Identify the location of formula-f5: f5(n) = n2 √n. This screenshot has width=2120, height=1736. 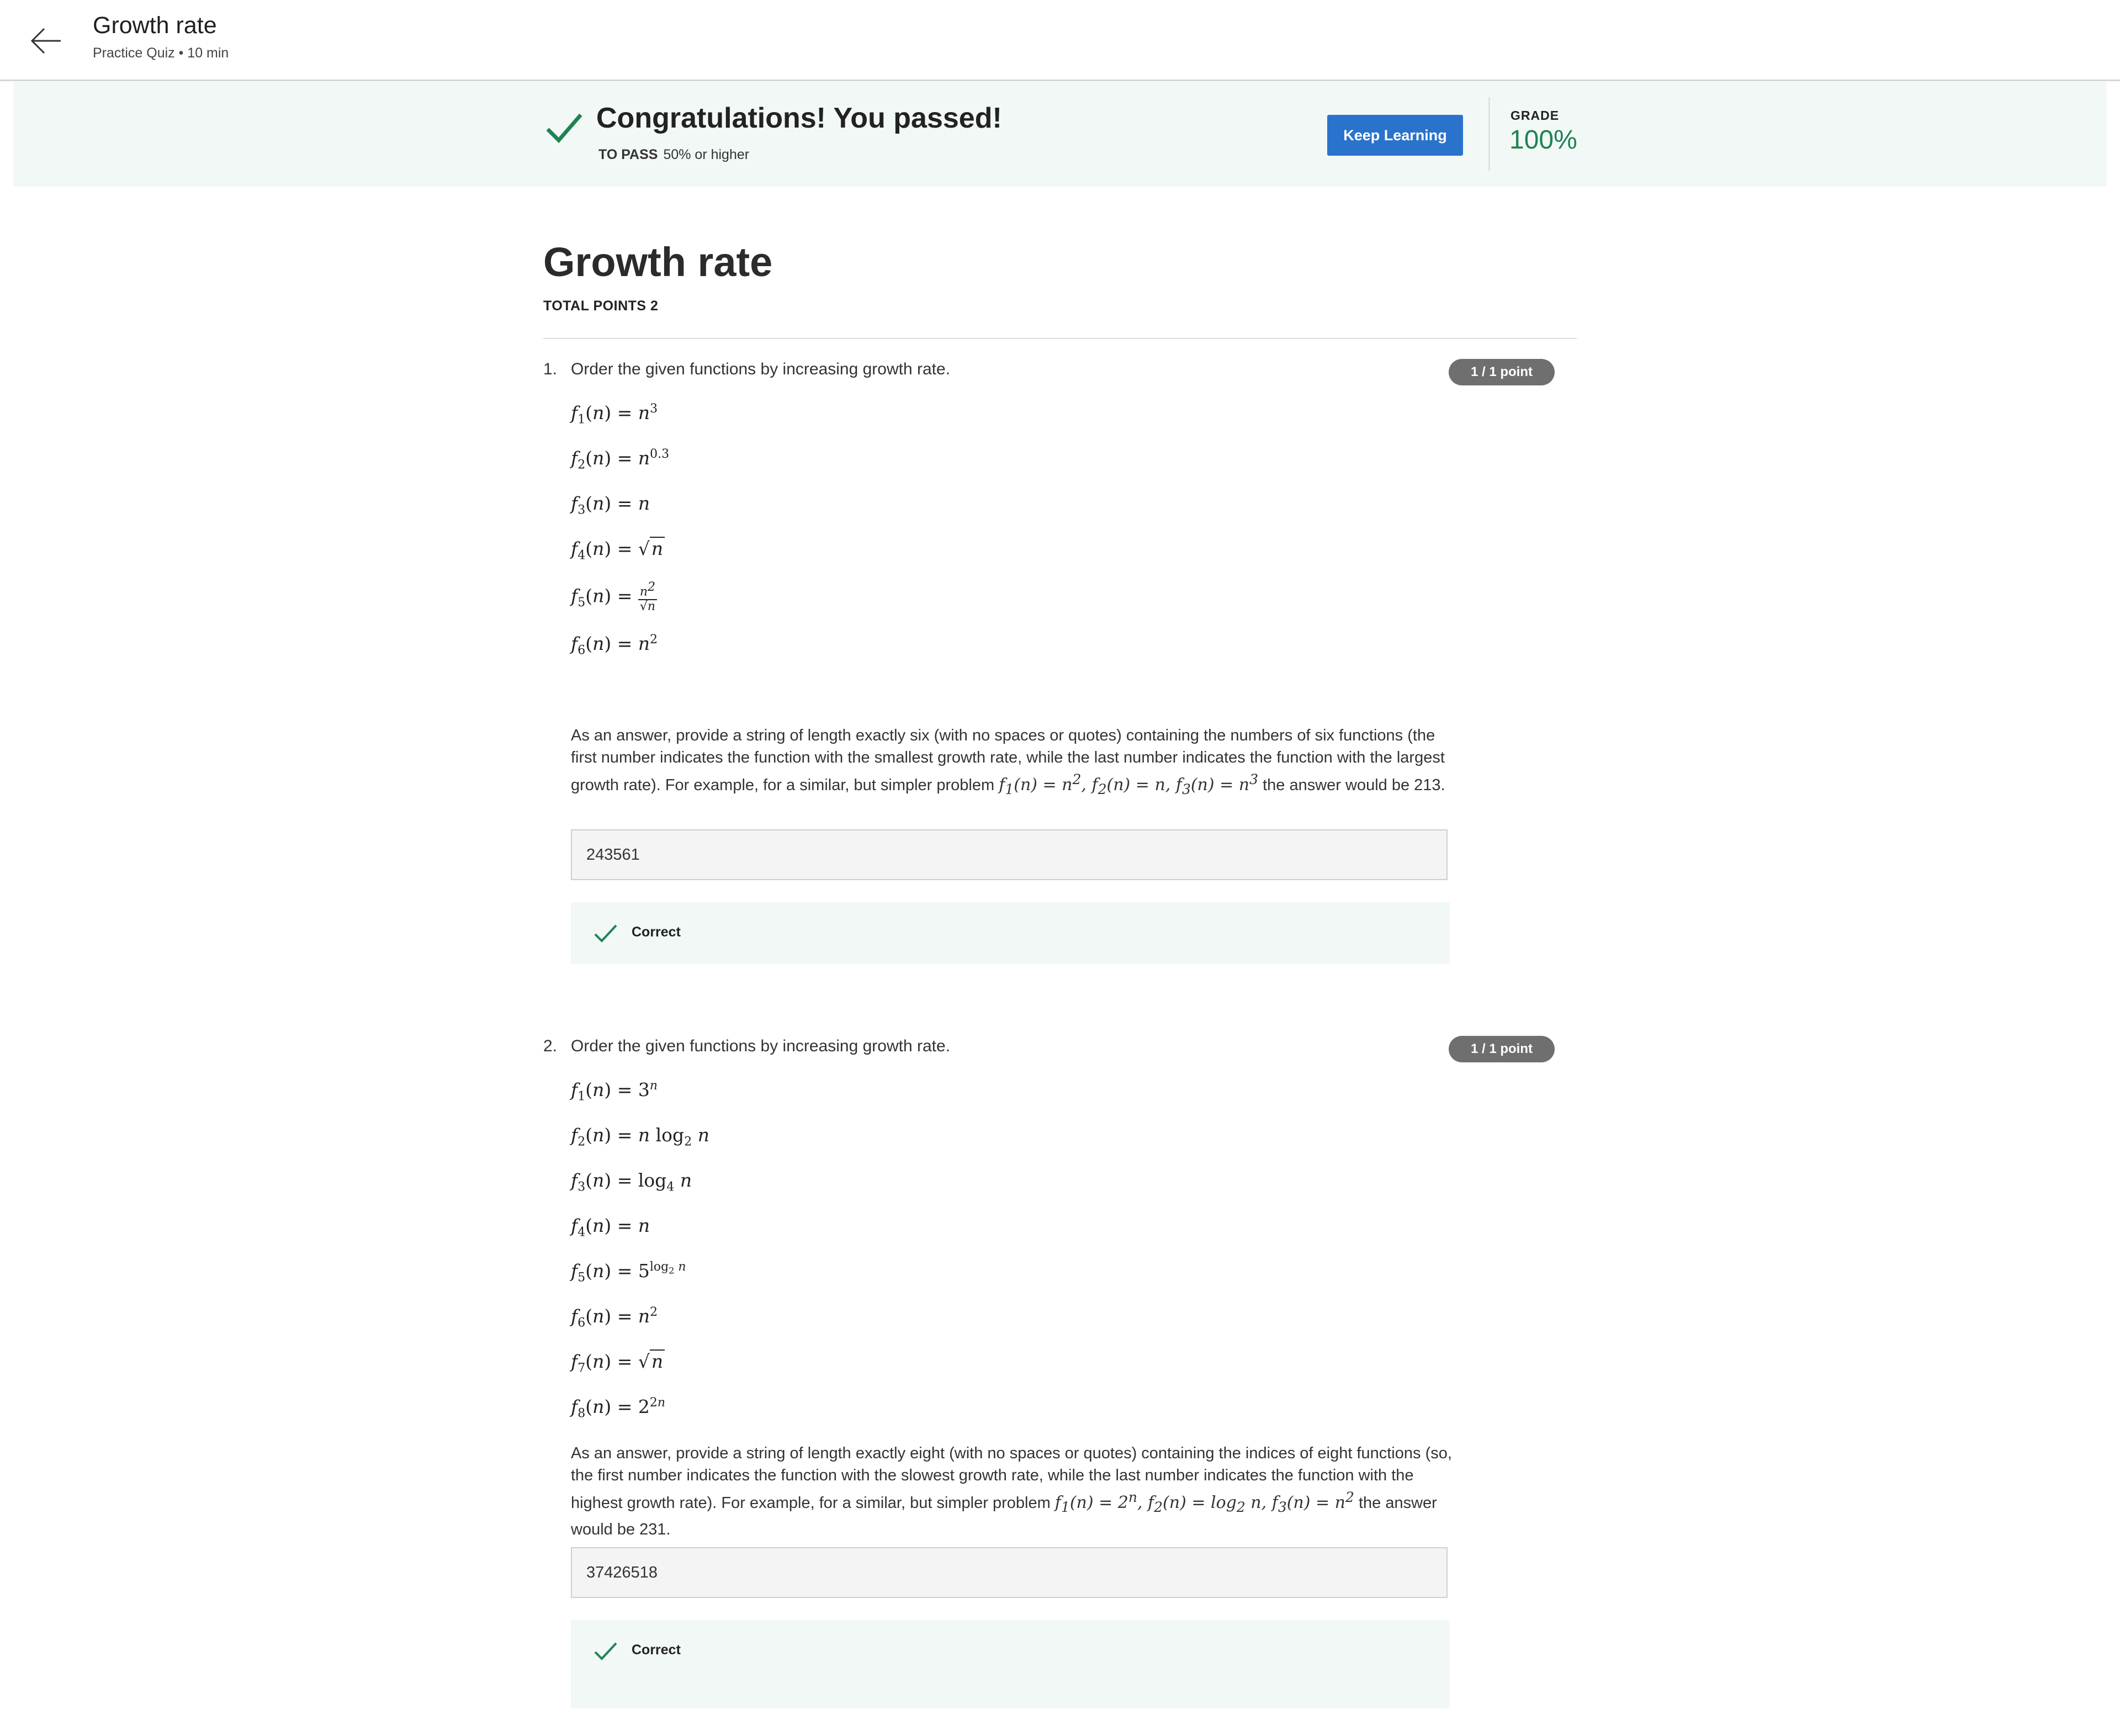
(615, 597).